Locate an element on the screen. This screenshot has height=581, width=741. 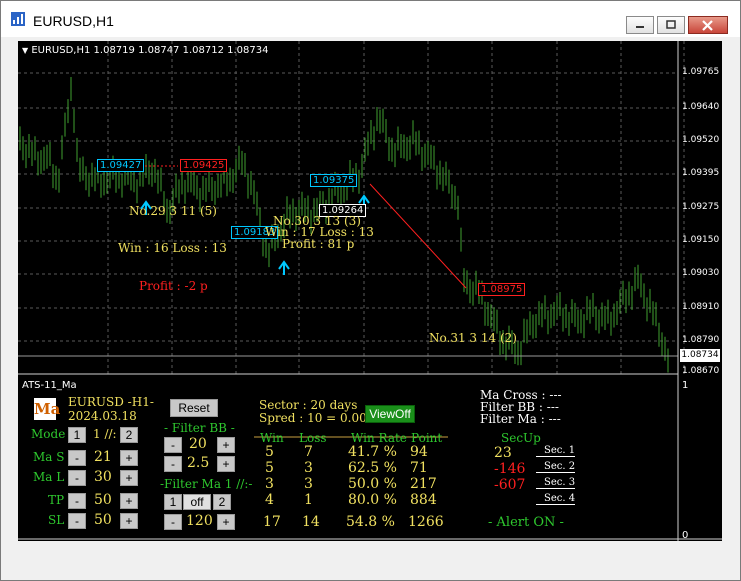
sector-label: Sector : 20 days is located at coordinates (308, 405).